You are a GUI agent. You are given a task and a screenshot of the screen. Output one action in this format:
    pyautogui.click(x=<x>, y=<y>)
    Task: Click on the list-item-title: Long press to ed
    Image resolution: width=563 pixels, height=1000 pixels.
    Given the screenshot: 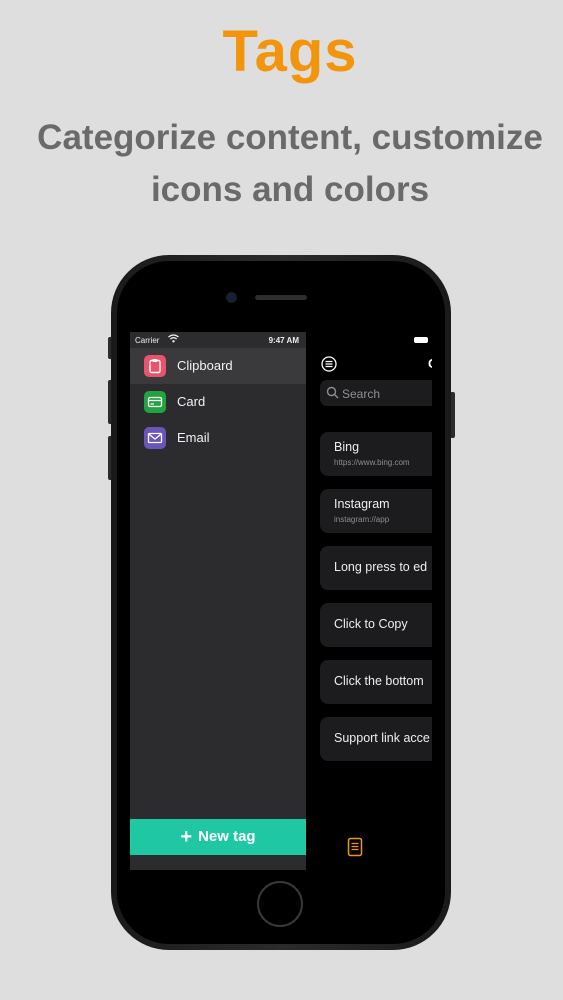 What is the action you would take?
    pyautogui.click(x=381, y=567)
    